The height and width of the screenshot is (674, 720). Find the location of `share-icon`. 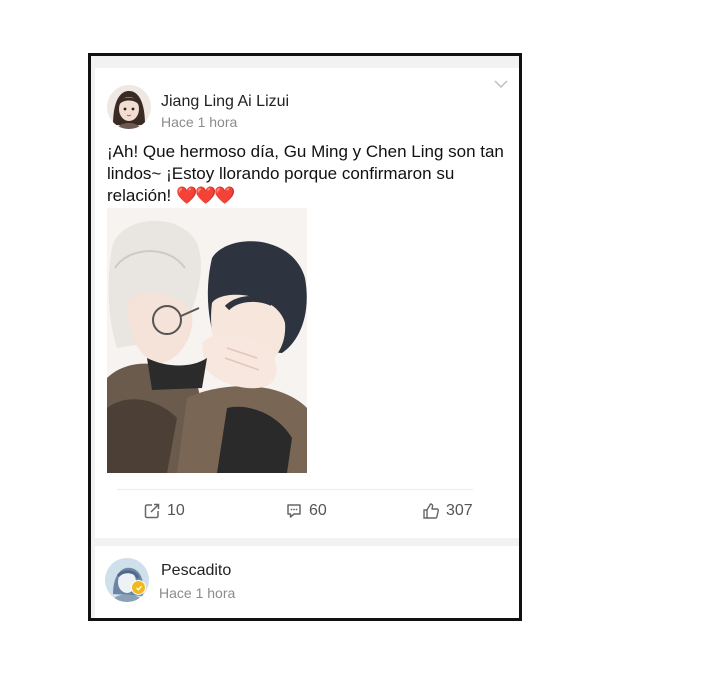

share-icon is located at coordinates (152, 511).